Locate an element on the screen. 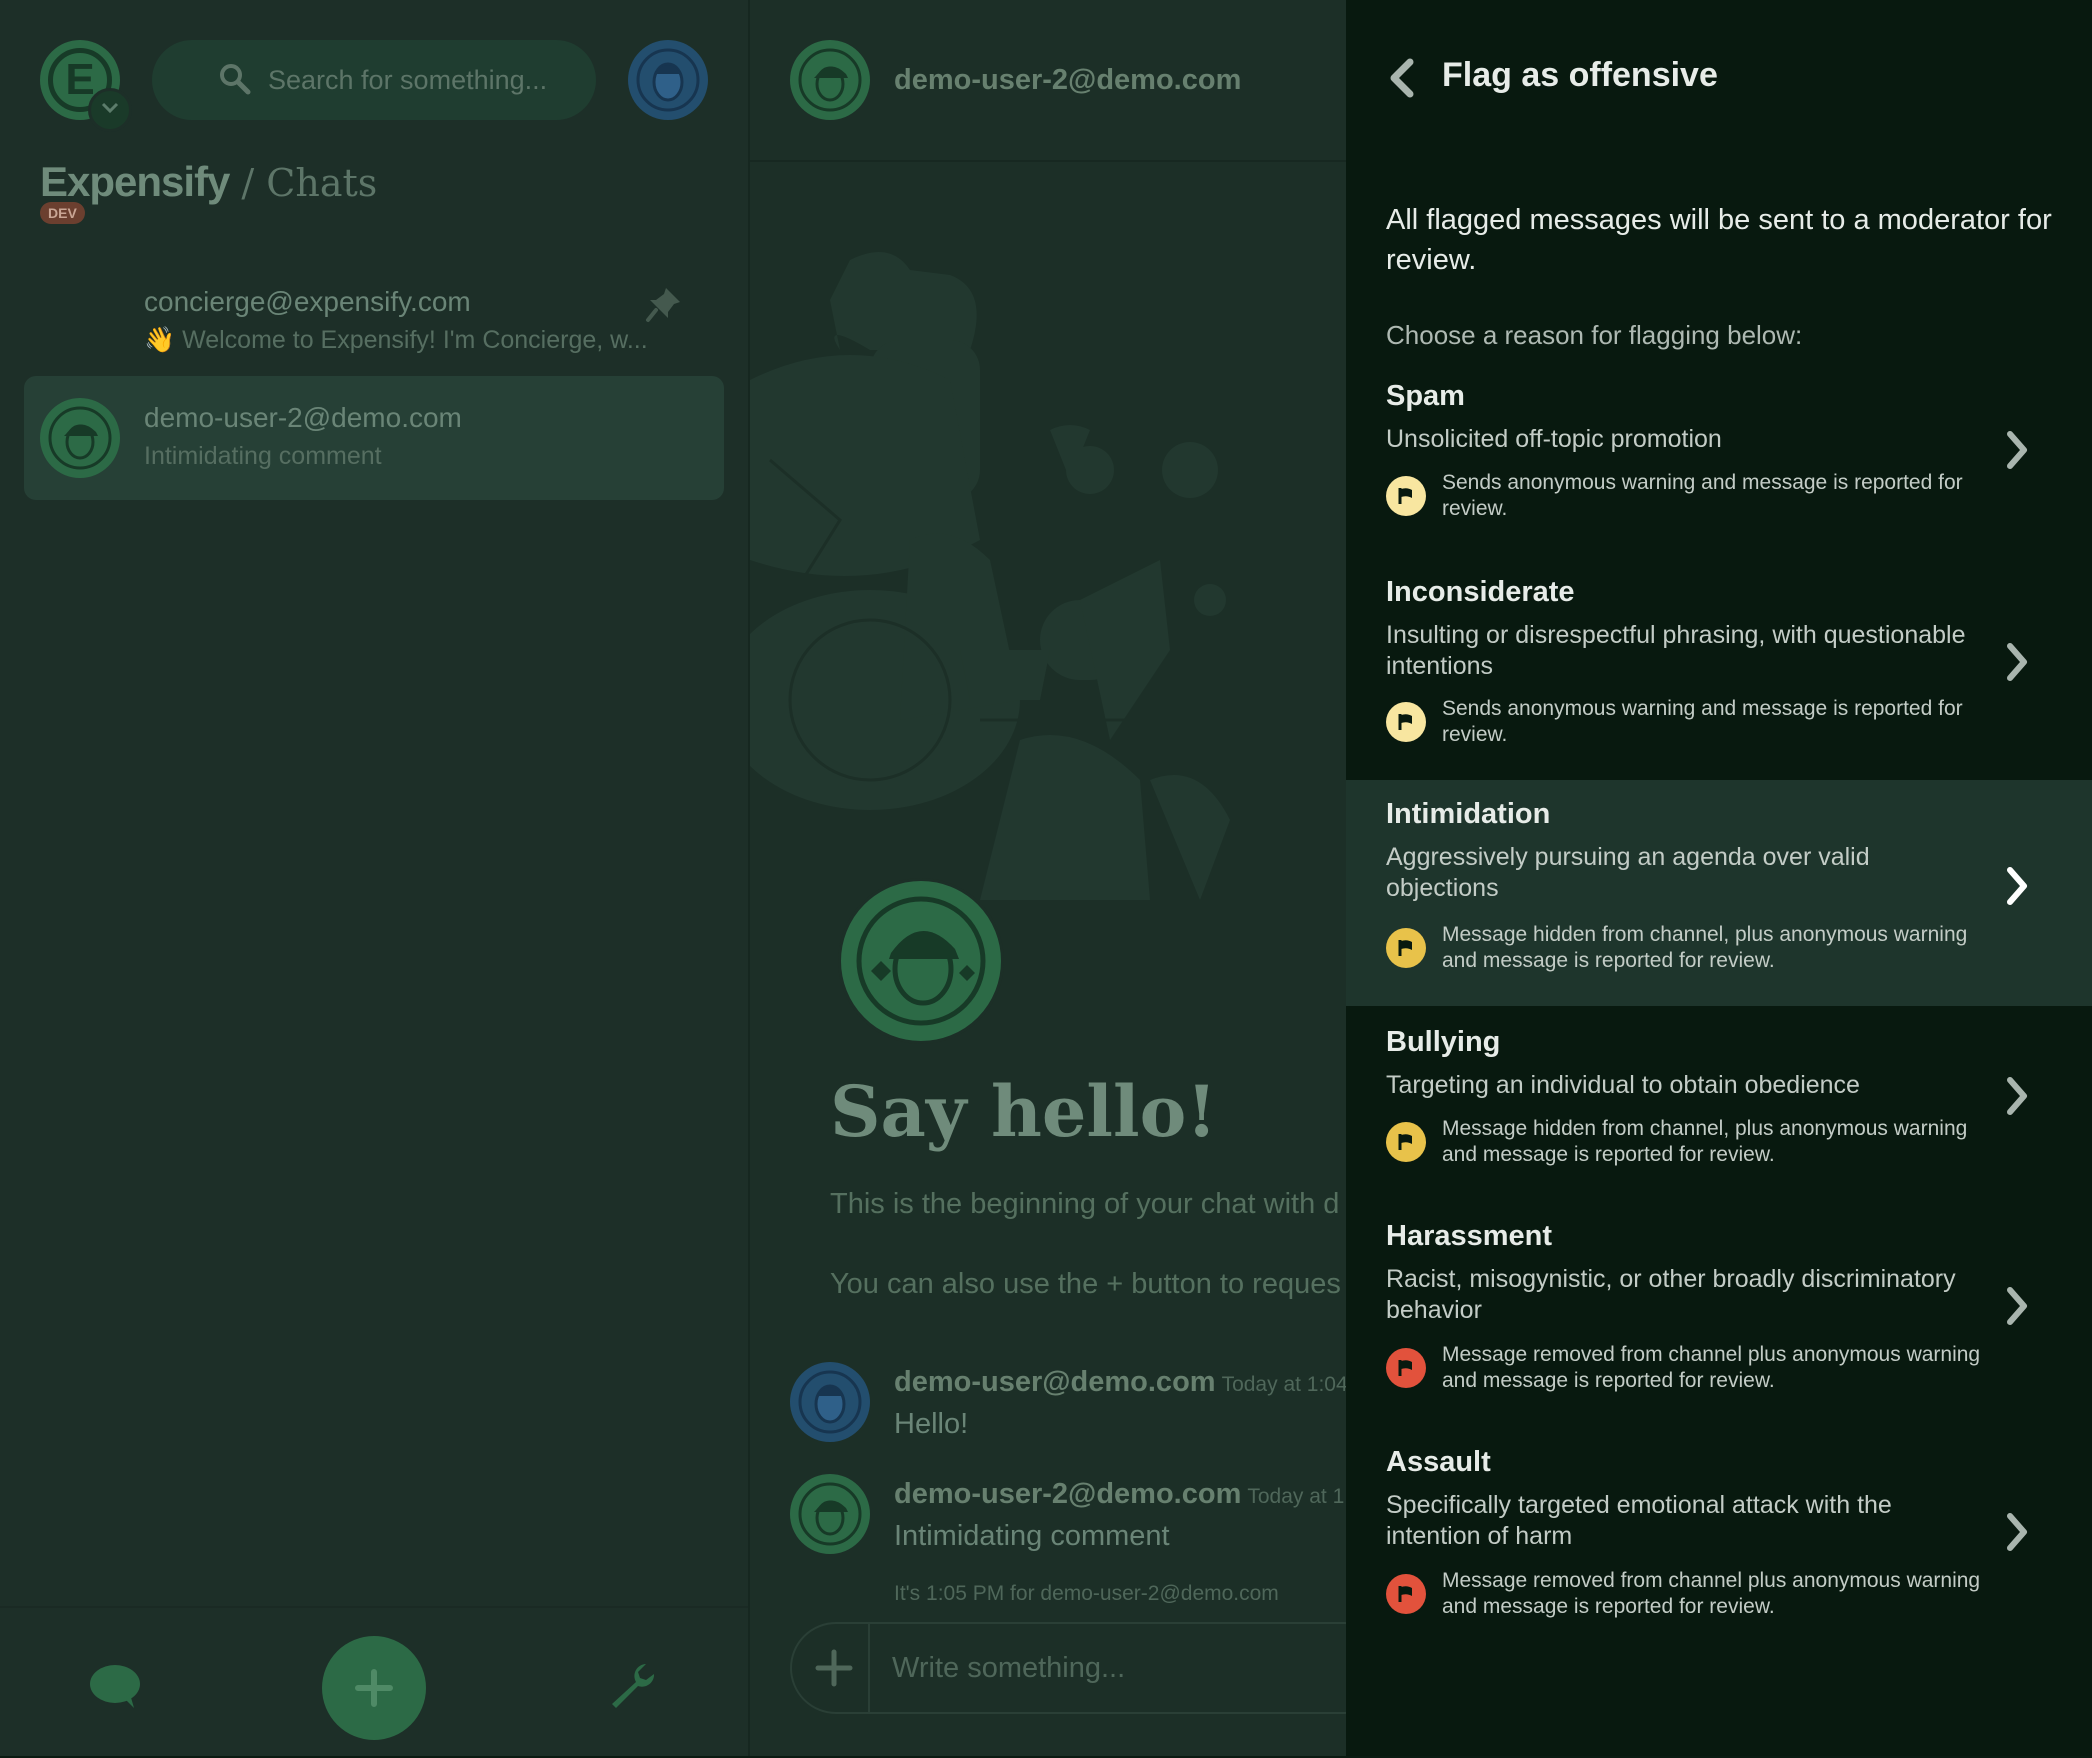  message-author-name: demo-user-2@demo.com is located at coordinates (1068, 1494).